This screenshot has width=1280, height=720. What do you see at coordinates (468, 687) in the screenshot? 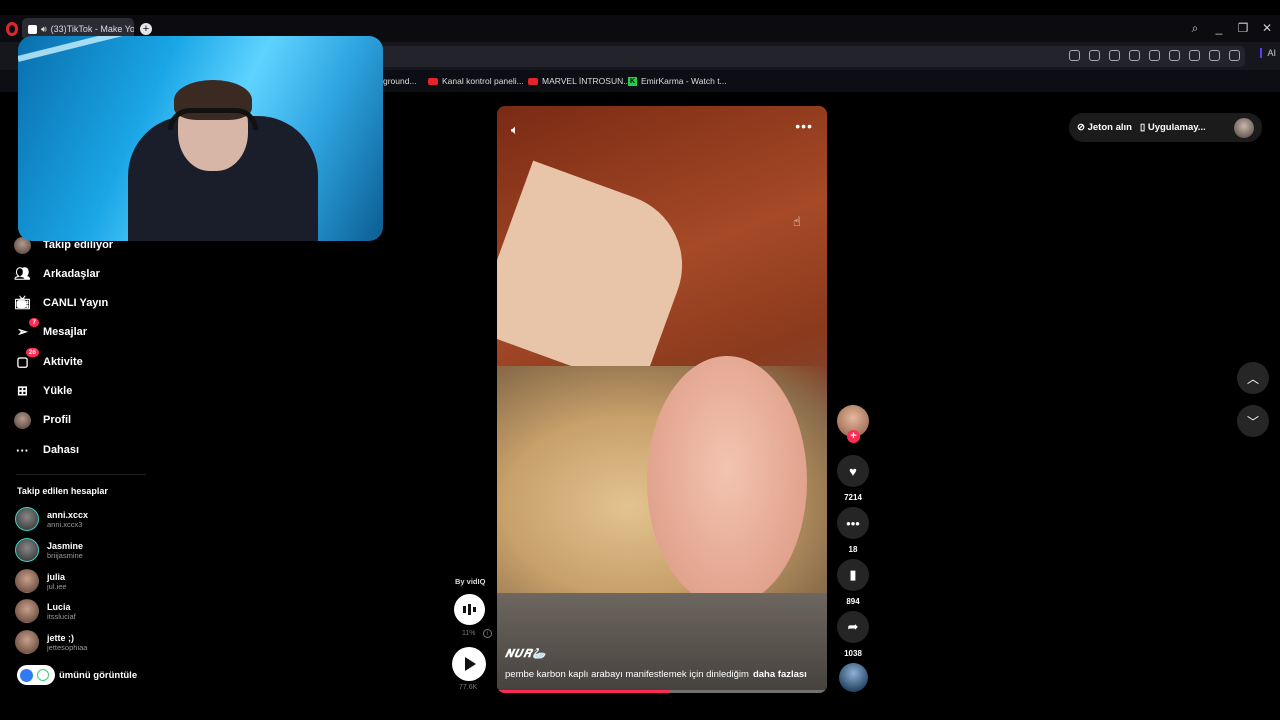
I see `view-count: 77.6K` at bounding box center [468, 687].